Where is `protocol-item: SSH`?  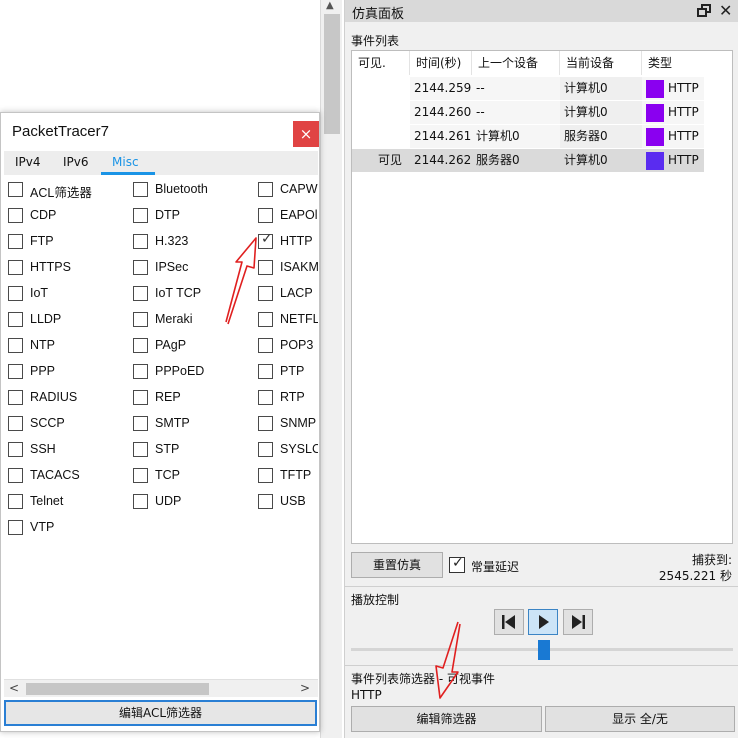 protocol-item: SSH is located at coordinates (69, 449).